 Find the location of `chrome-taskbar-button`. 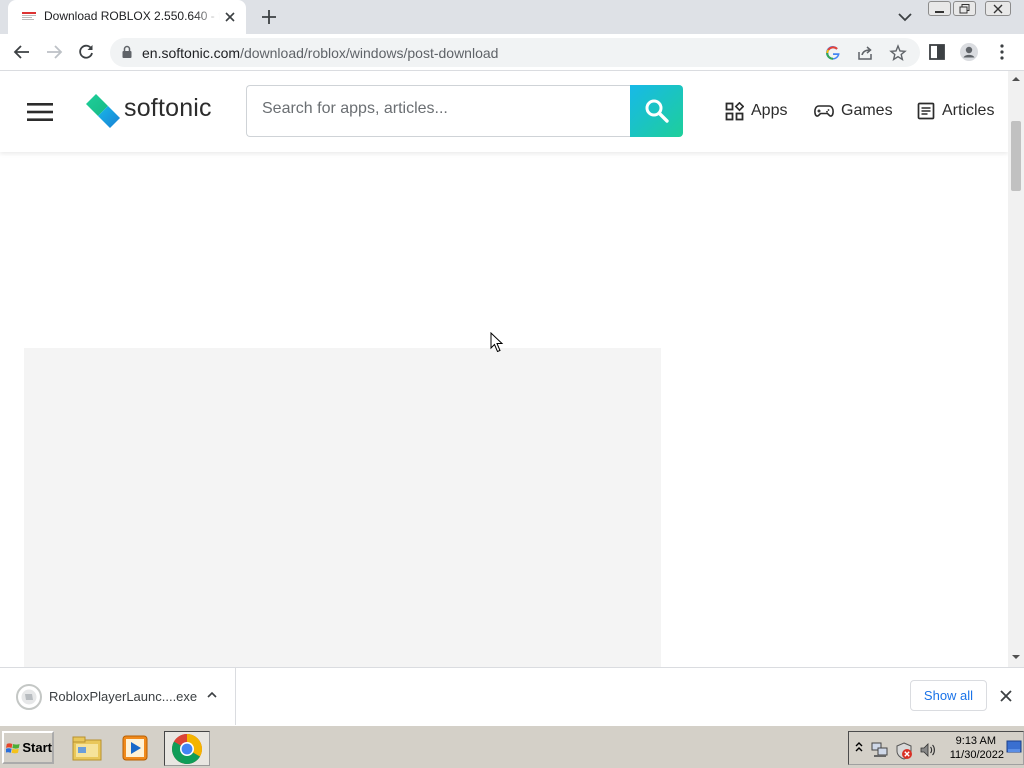

chrome-taskbar-button is located at coordinates (187, 748).